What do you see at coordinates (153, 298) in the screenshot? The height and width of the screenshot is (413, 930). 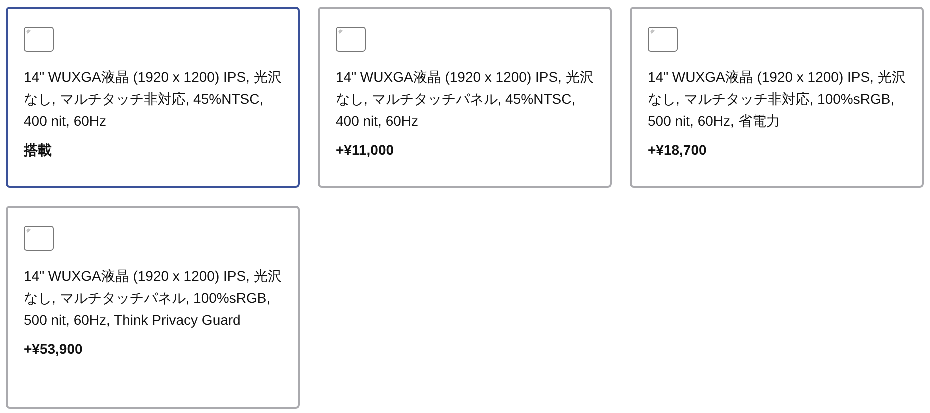 I see `option-description: 14" WUXGA液晶 (1920 x 1200) IPS, 光沢なし, マルチタッチパネル, 100%sRGB, 500 nit, 60Hz, Think Privacy Guard` at bounding box center [153, 298].